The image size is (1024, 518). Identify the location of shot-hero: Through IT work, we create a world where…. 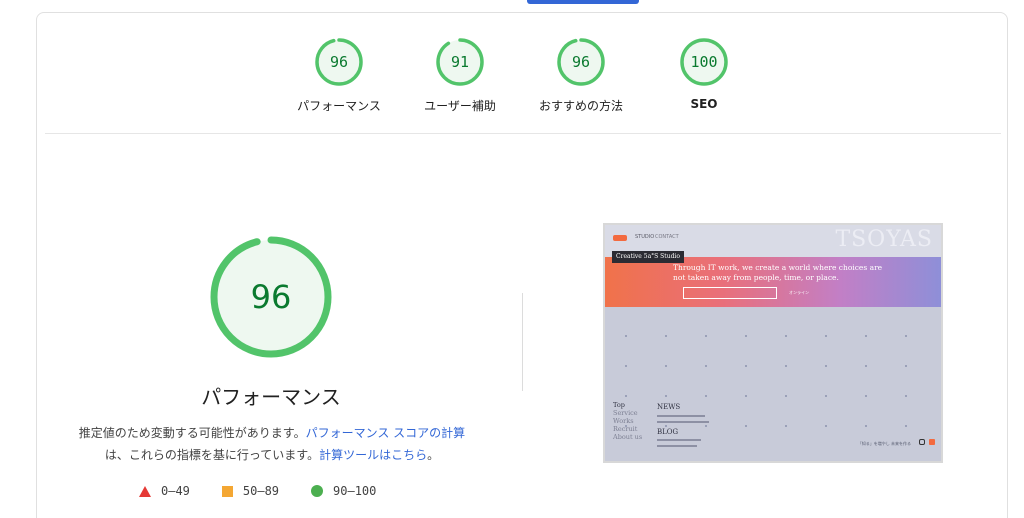
(773, 282).